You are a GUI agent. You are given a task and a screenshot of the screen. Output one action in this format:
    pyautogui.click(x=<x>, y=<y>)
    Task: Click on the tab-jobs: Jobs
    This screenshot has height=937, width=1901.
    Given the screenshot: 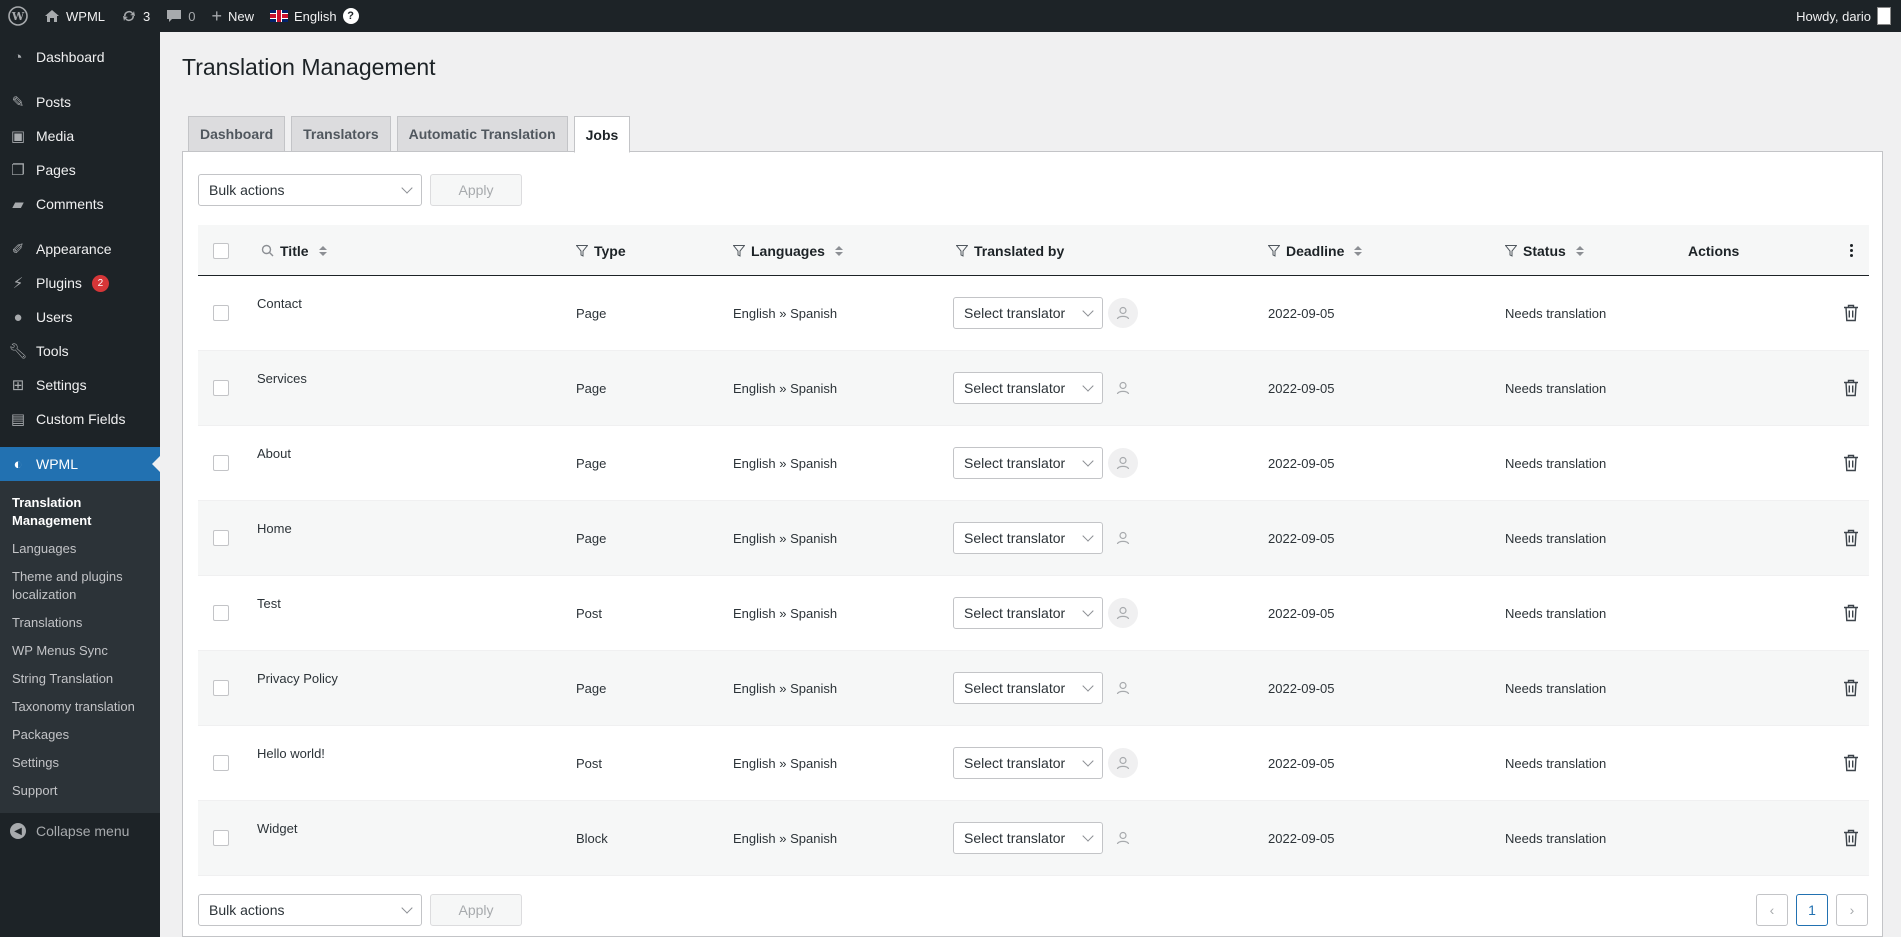 What is the action you would take?
    pyautogui.click(x=602, y=134)
    